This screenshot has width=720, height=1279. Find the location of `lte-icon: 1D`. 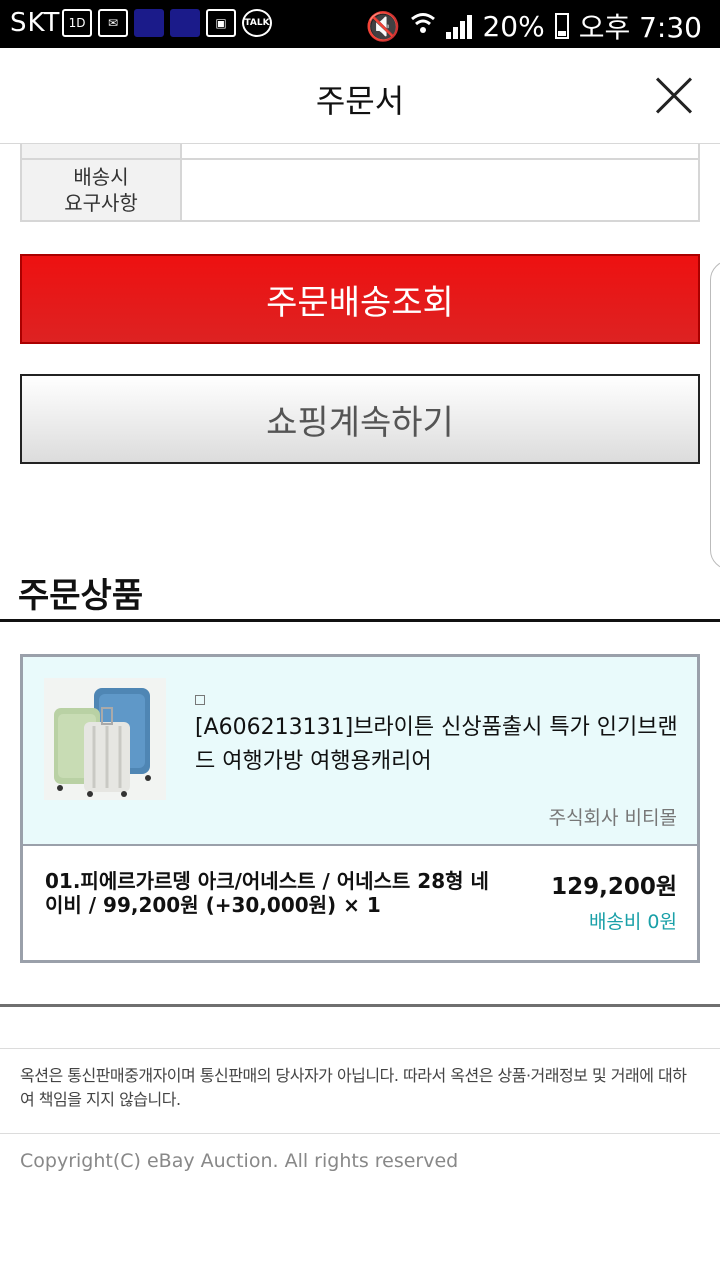

lte-icon: 1D is located at coordinates (77, 23).